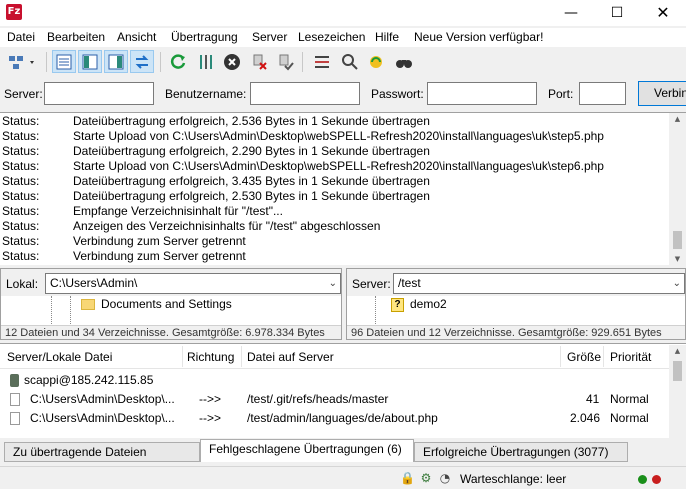 Image resolution: width=686 pixels, height=489 pixels. I want to click on directory-comparison-button, so click(350, 61).